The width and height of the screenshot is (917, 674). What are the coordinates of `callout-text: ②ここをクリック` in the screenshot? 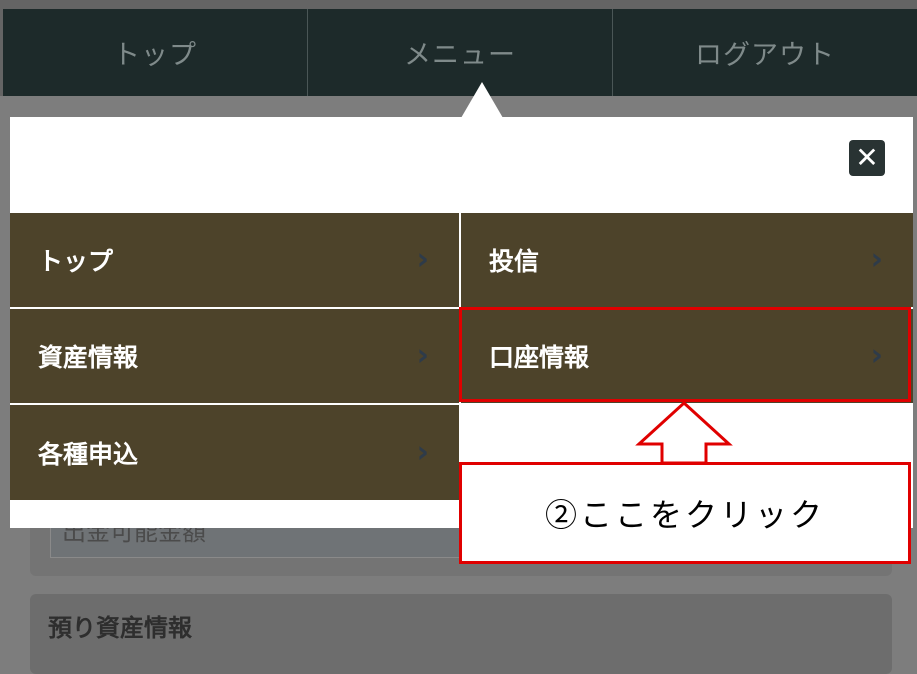 It's located at (684, 515).